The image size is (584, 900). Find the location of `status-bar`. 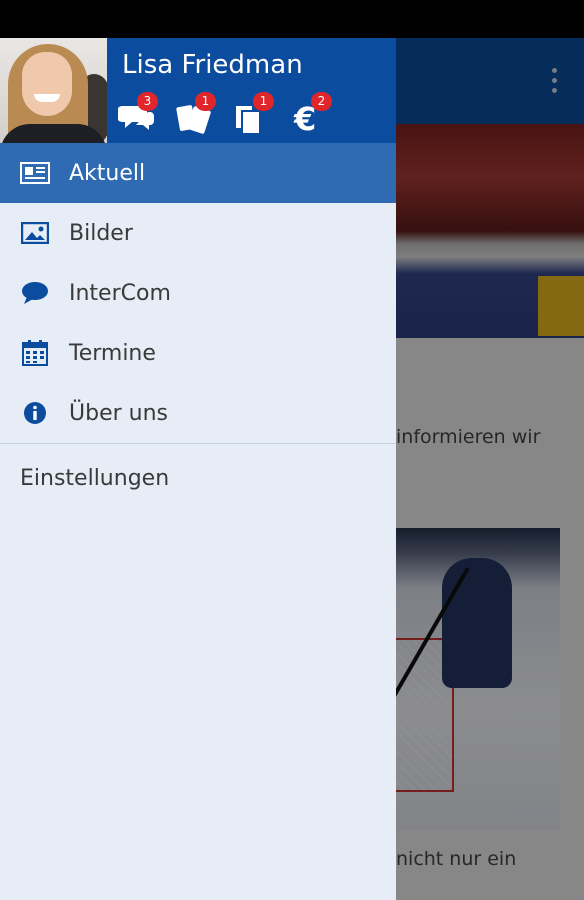

status-bar is located at coordinates (292, 19).